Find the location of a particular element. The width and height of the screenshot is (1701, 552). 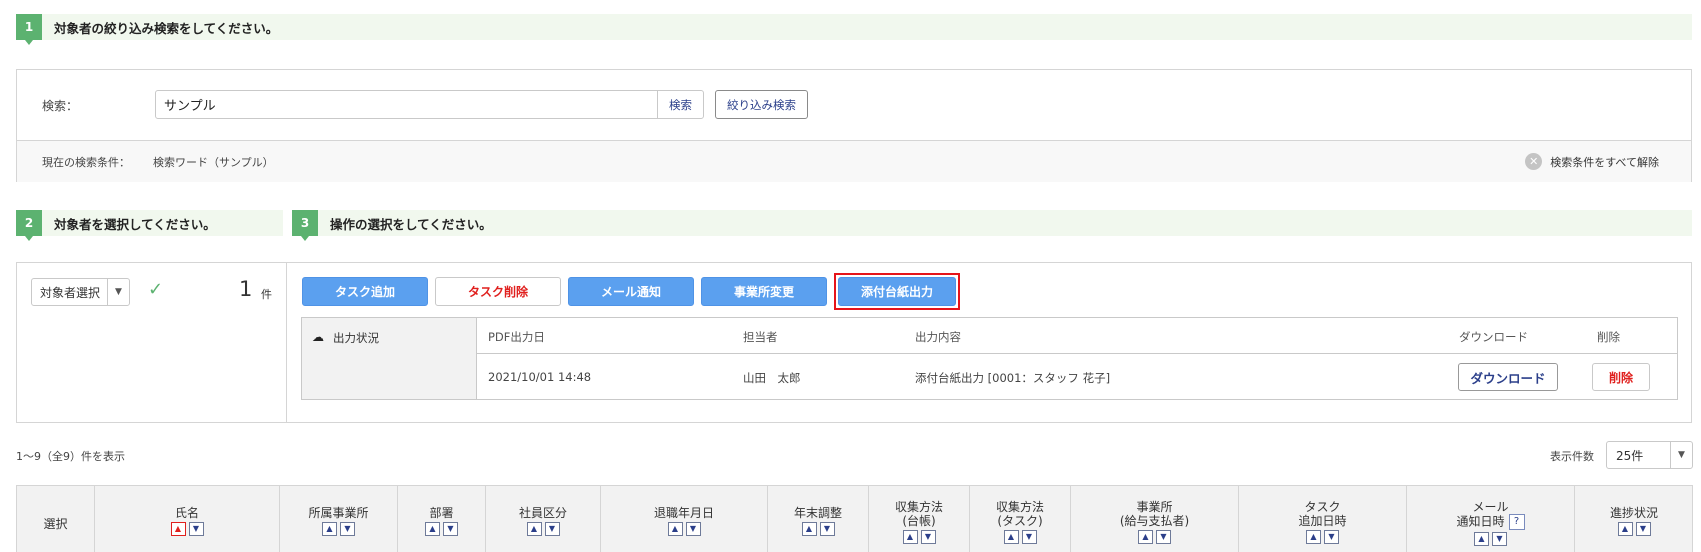

column-department: 部署 ▲ ▼ is located at coordinates (442, 519).